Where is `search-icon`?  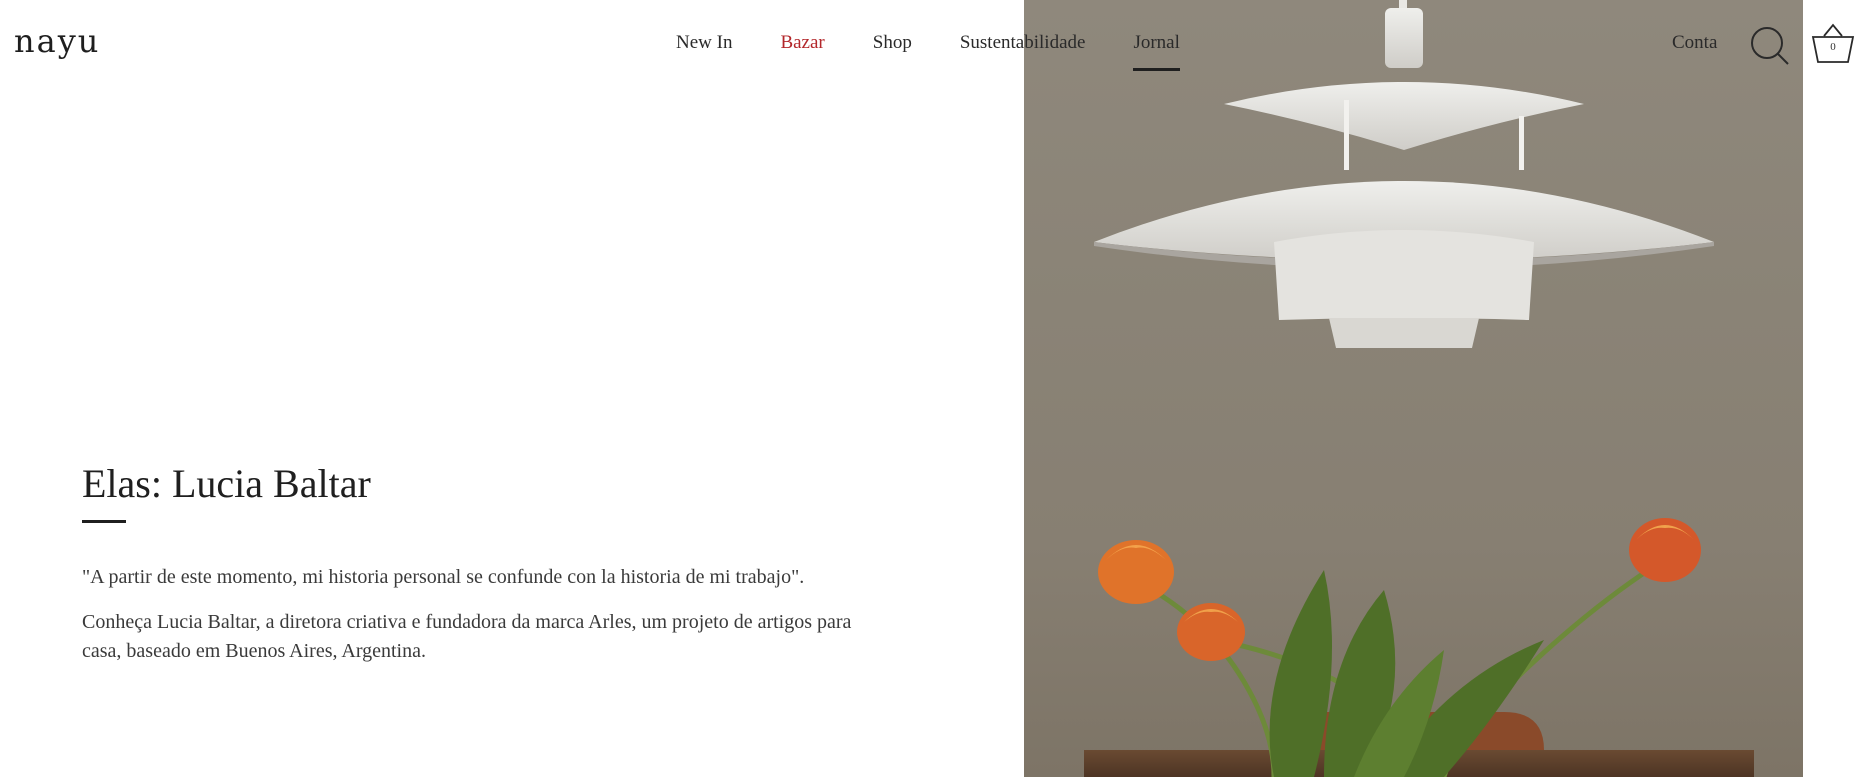
search-icon is located at coordinates (1770, 46).